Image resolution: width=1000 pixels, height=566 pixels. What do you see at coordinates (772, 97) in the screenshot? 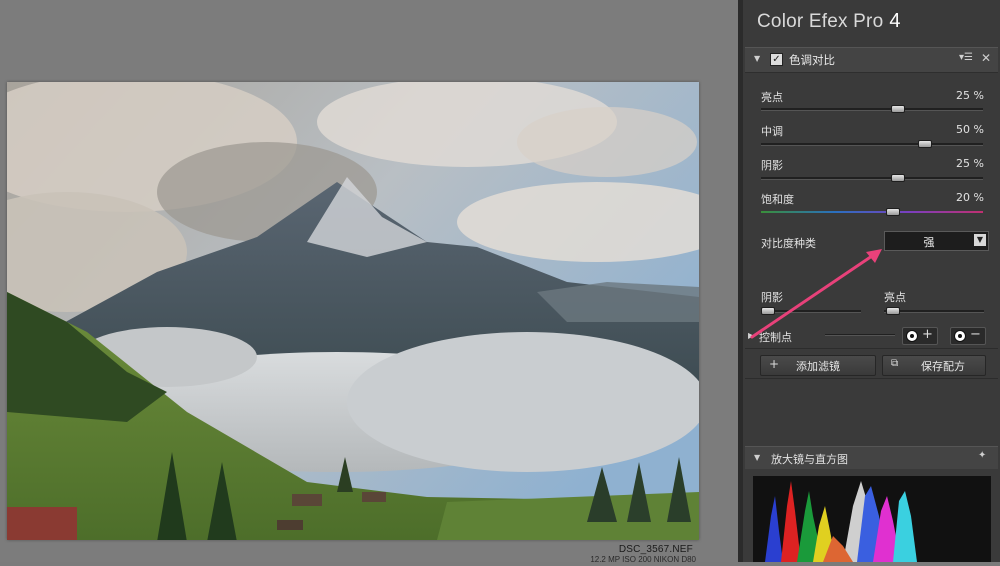
I see `slider-label: 亮点` at bounding box center [772, 97].